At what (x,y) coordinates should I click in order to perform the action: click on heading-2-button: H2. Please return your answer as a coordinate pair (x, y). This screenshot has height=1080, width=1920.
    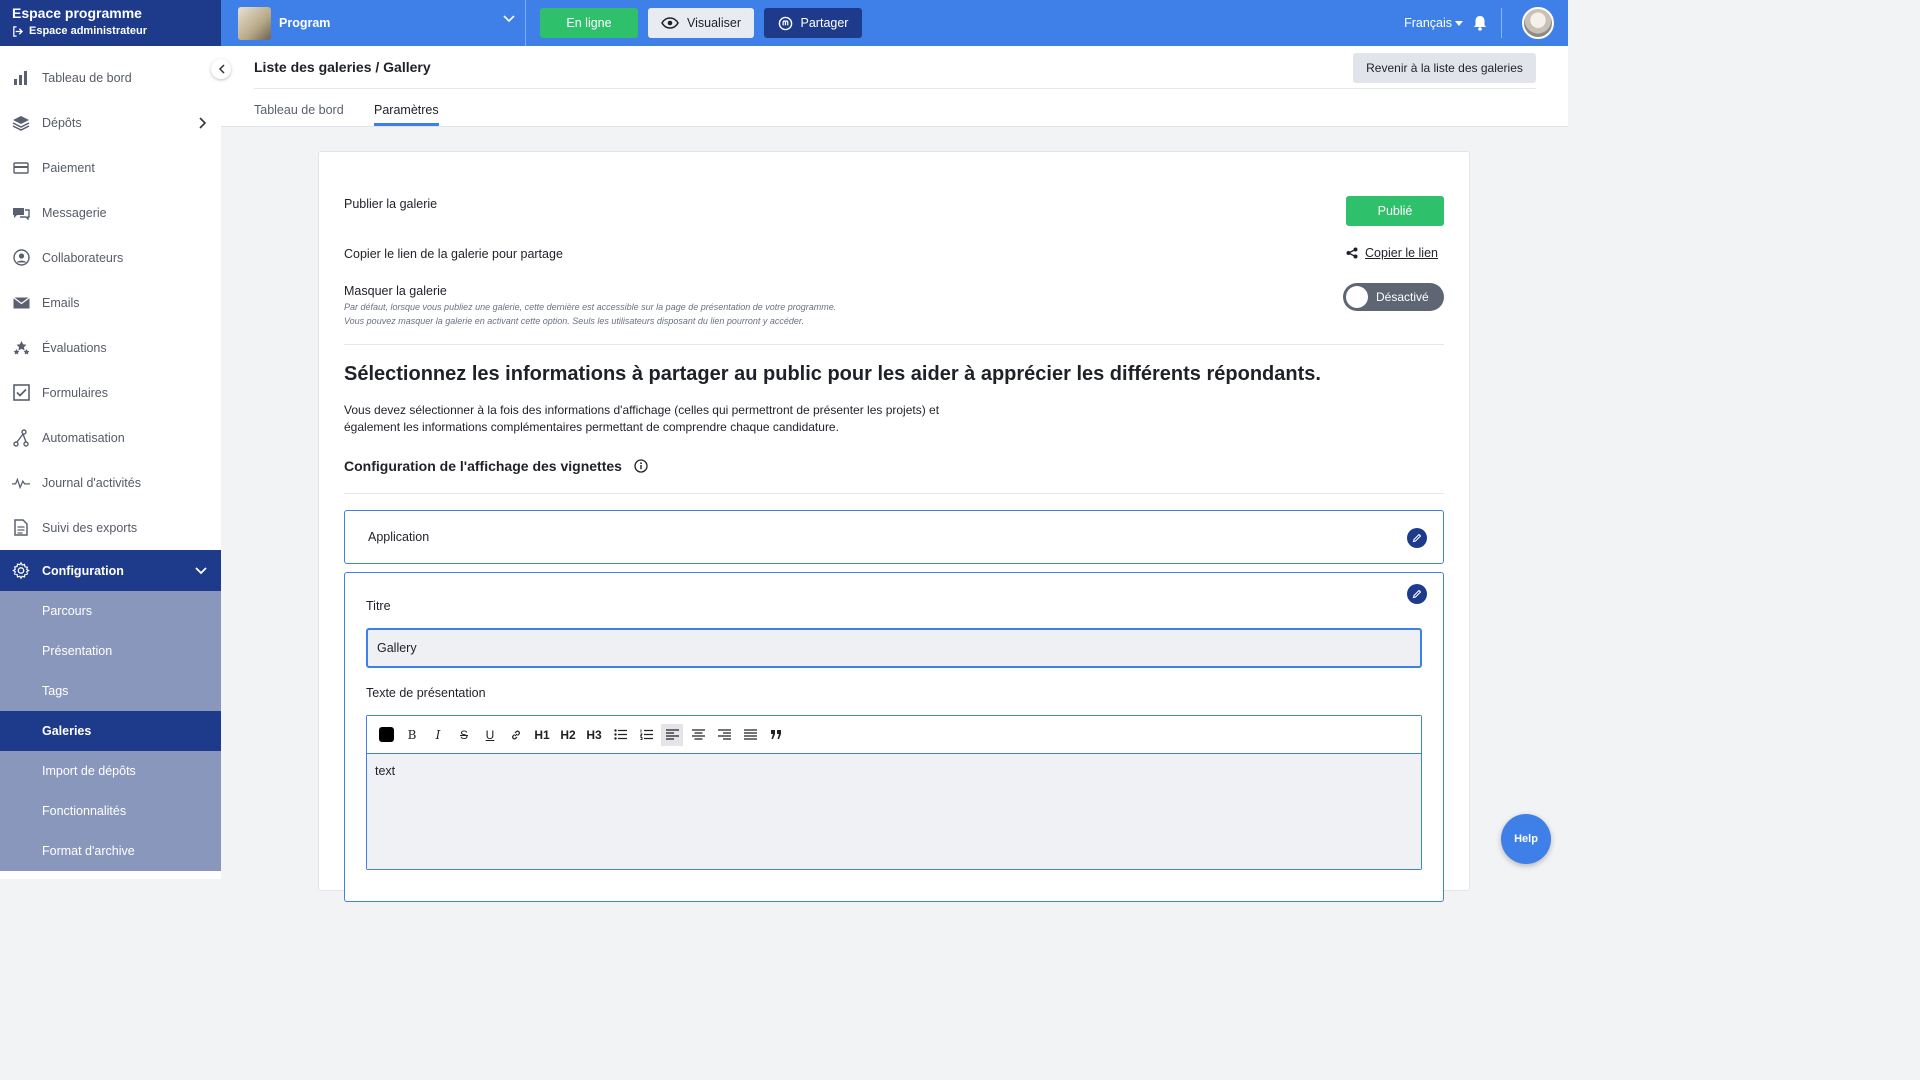
    Looking at the image, I should click on (568, 735).